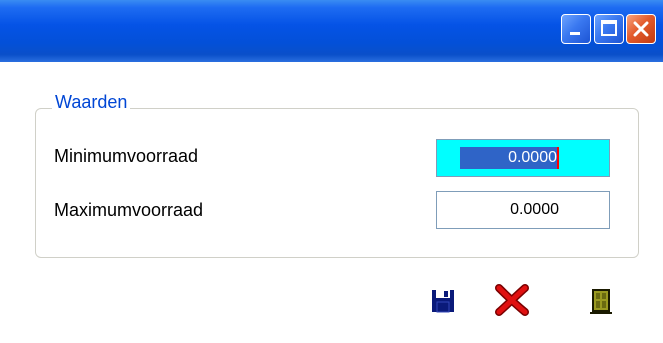 This screenshot has width=663, height=343. I want to click on exit-button, so click(601, 301).